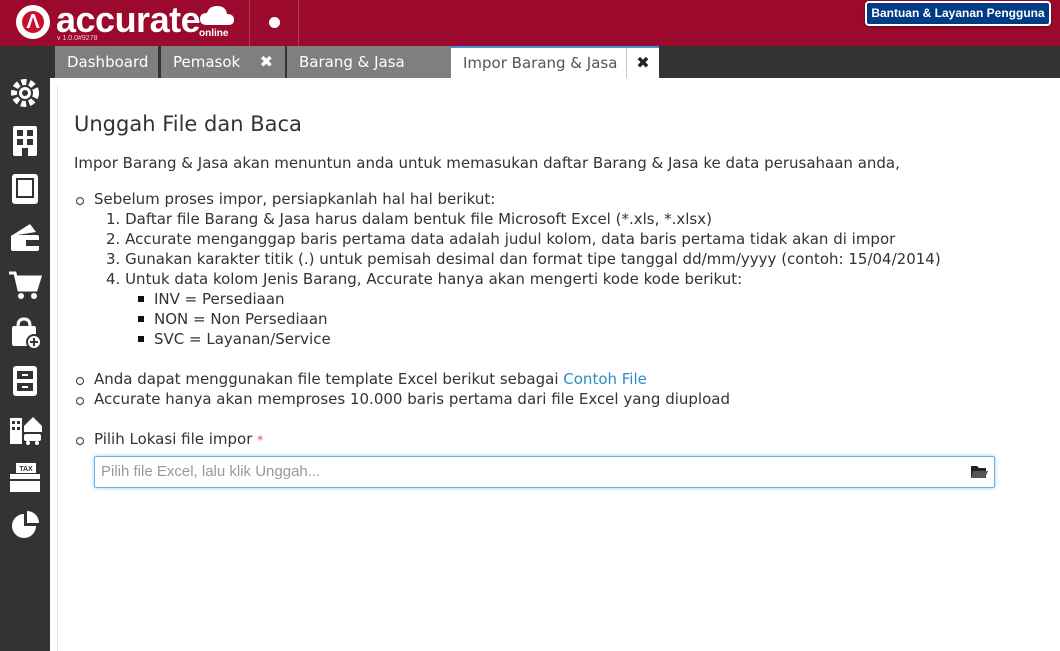  I want to click on purchase-cart-icon, so click(25, 285).